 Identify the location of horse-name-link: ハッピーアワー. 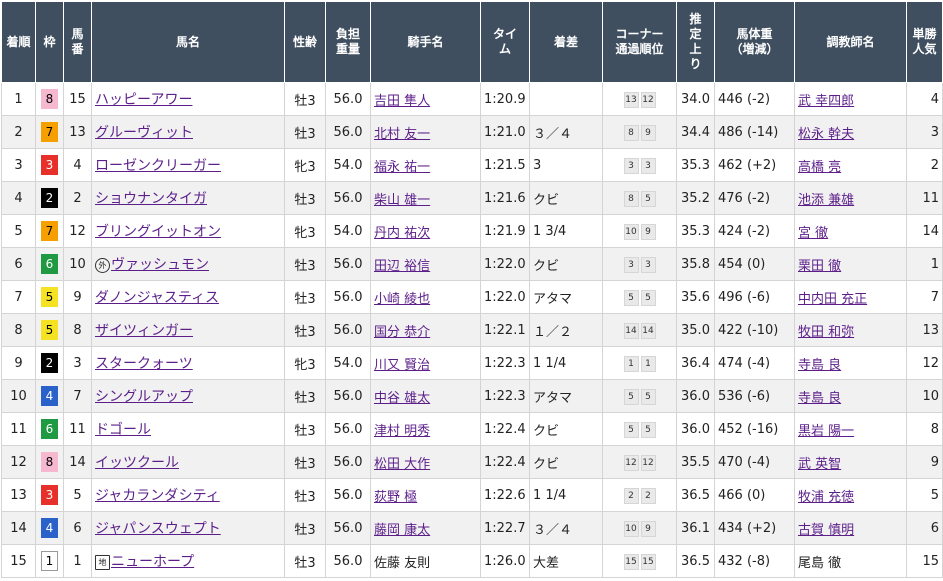
(143, 100).